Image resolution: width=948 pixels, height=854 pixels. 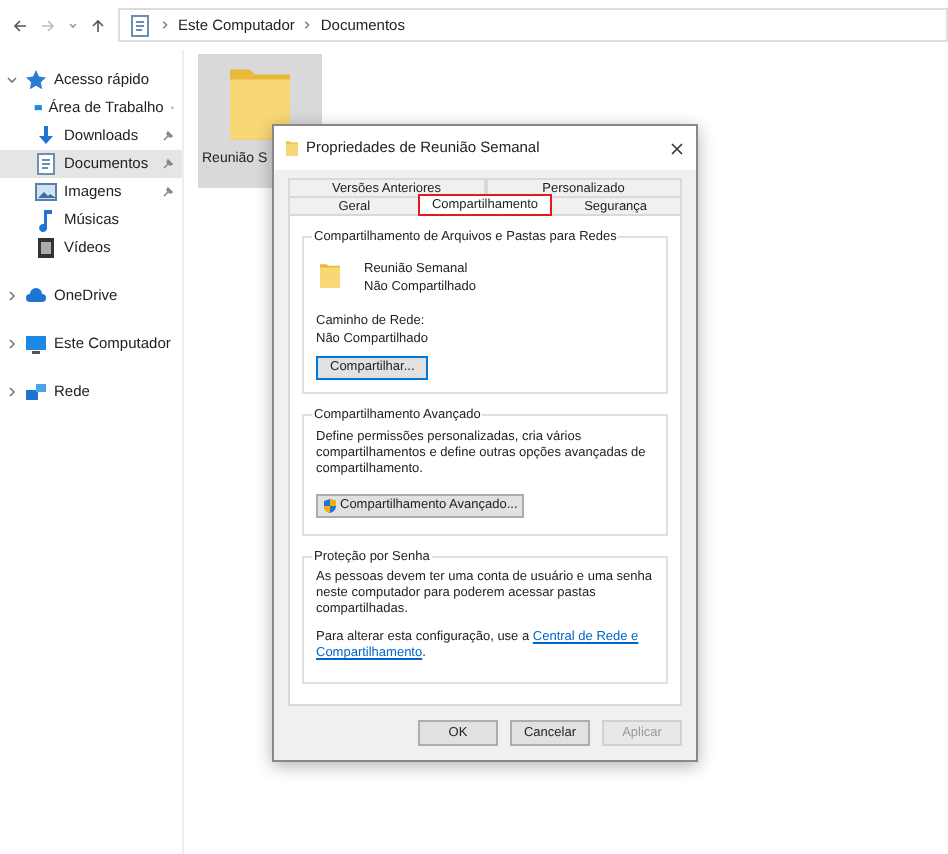 What do you see at coordinates (46, 136) in the screenshot?
I see `download-icon` at bounding box center [46, 136].